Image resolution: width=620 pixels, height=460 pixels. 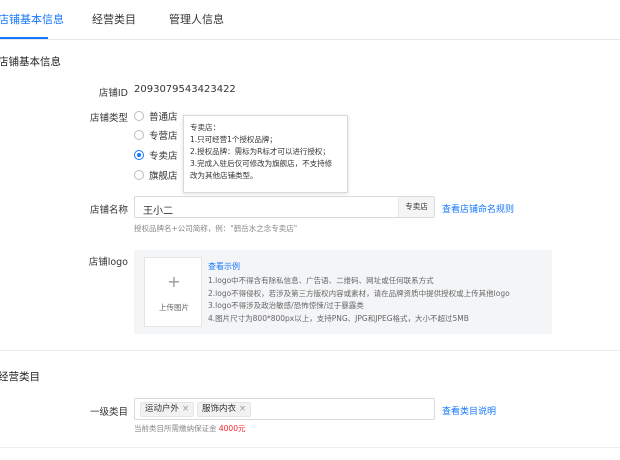 I want to click on category-tag-apparel: 服饰内衣 ×, so click(x=224, y=409).